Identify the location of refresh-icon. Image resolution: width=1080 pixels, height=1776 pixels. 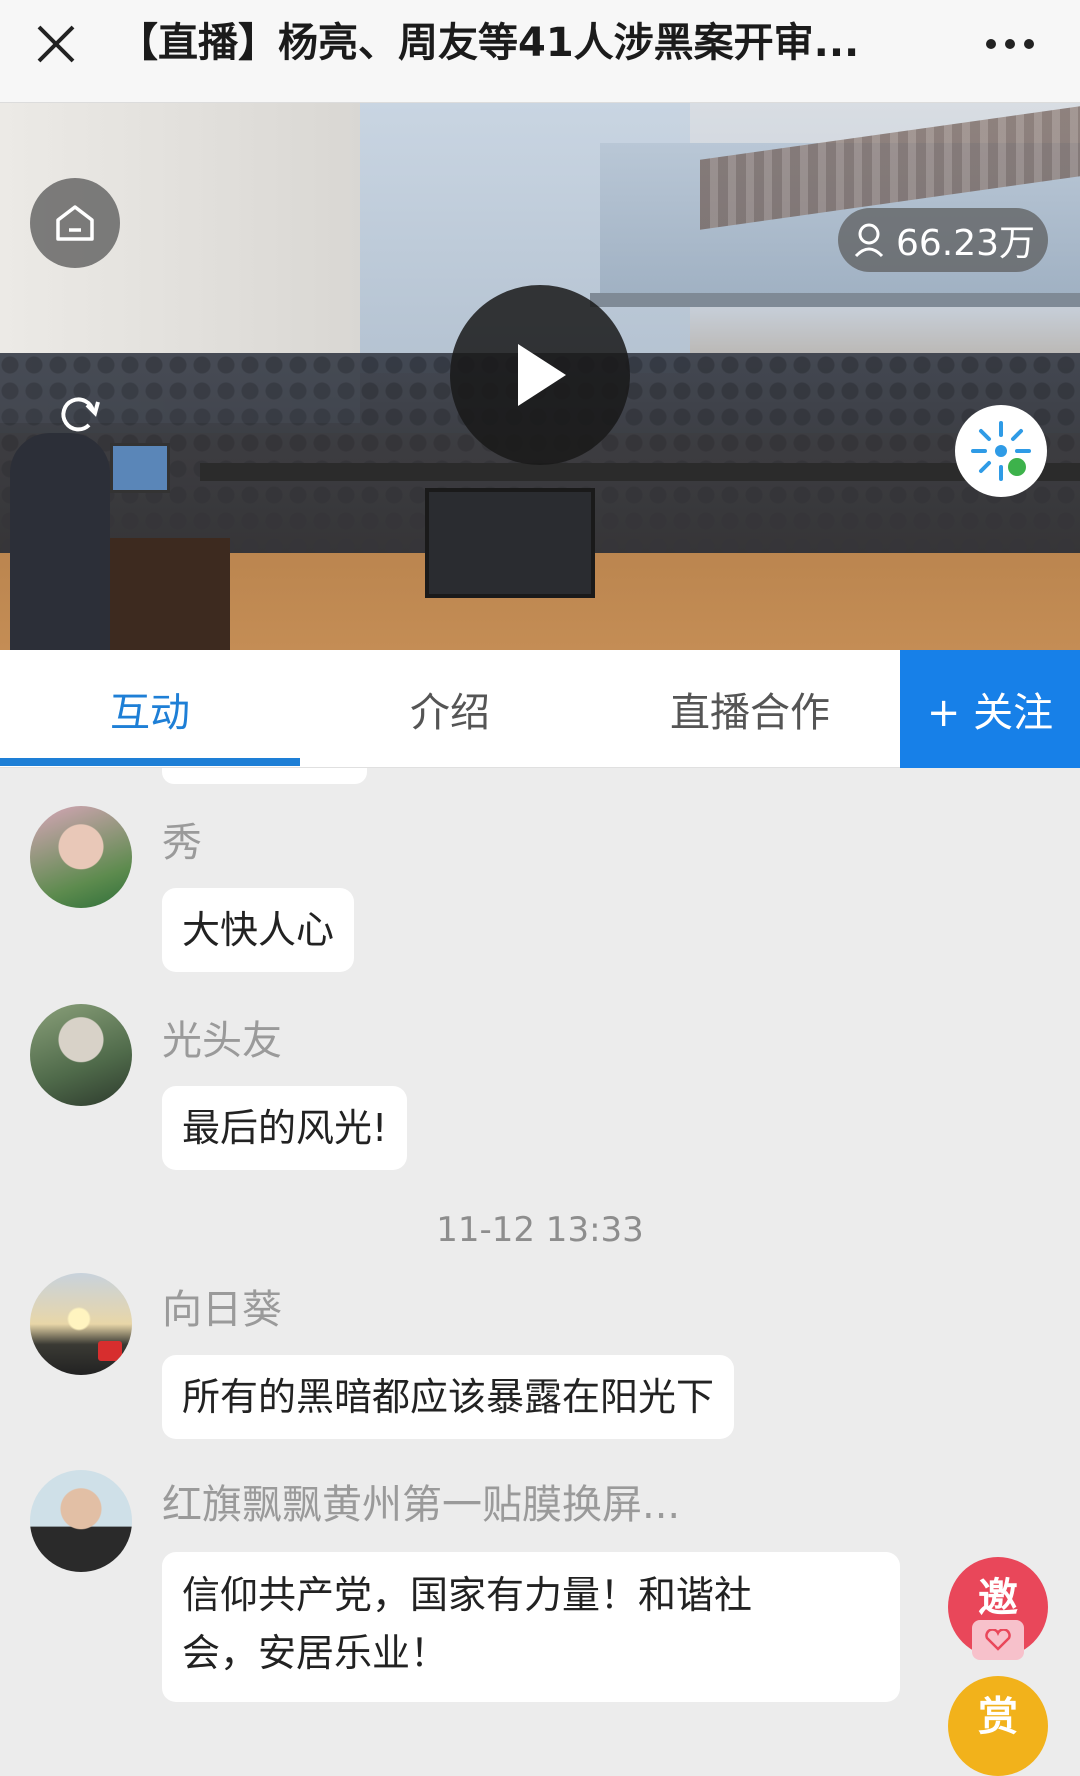
(80, 414).